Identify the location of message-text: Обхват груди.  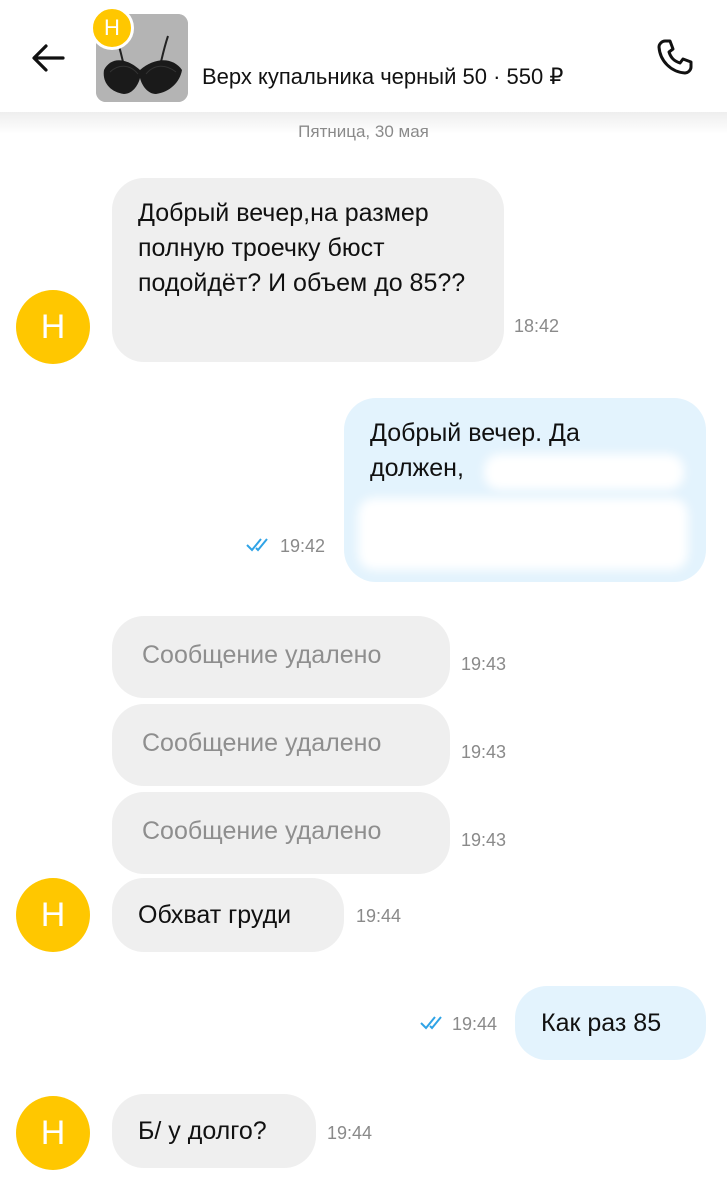
(215, 915).